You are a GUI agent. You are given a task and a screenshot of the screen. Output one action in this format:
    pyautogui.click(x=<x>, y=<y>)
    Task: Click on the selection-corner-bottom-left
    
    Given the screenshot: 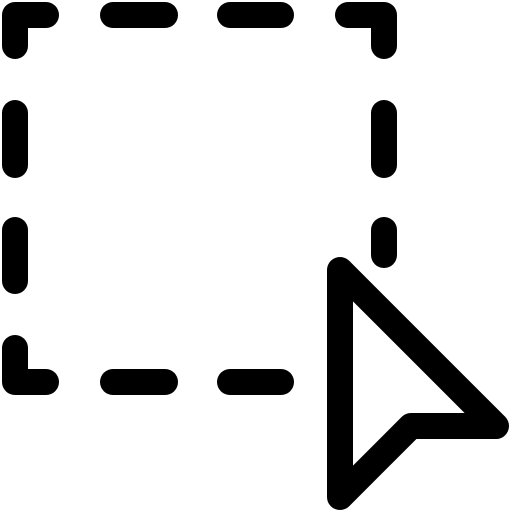 What is the action you would take?
    pyautogui.click(x=30, y=365)
    